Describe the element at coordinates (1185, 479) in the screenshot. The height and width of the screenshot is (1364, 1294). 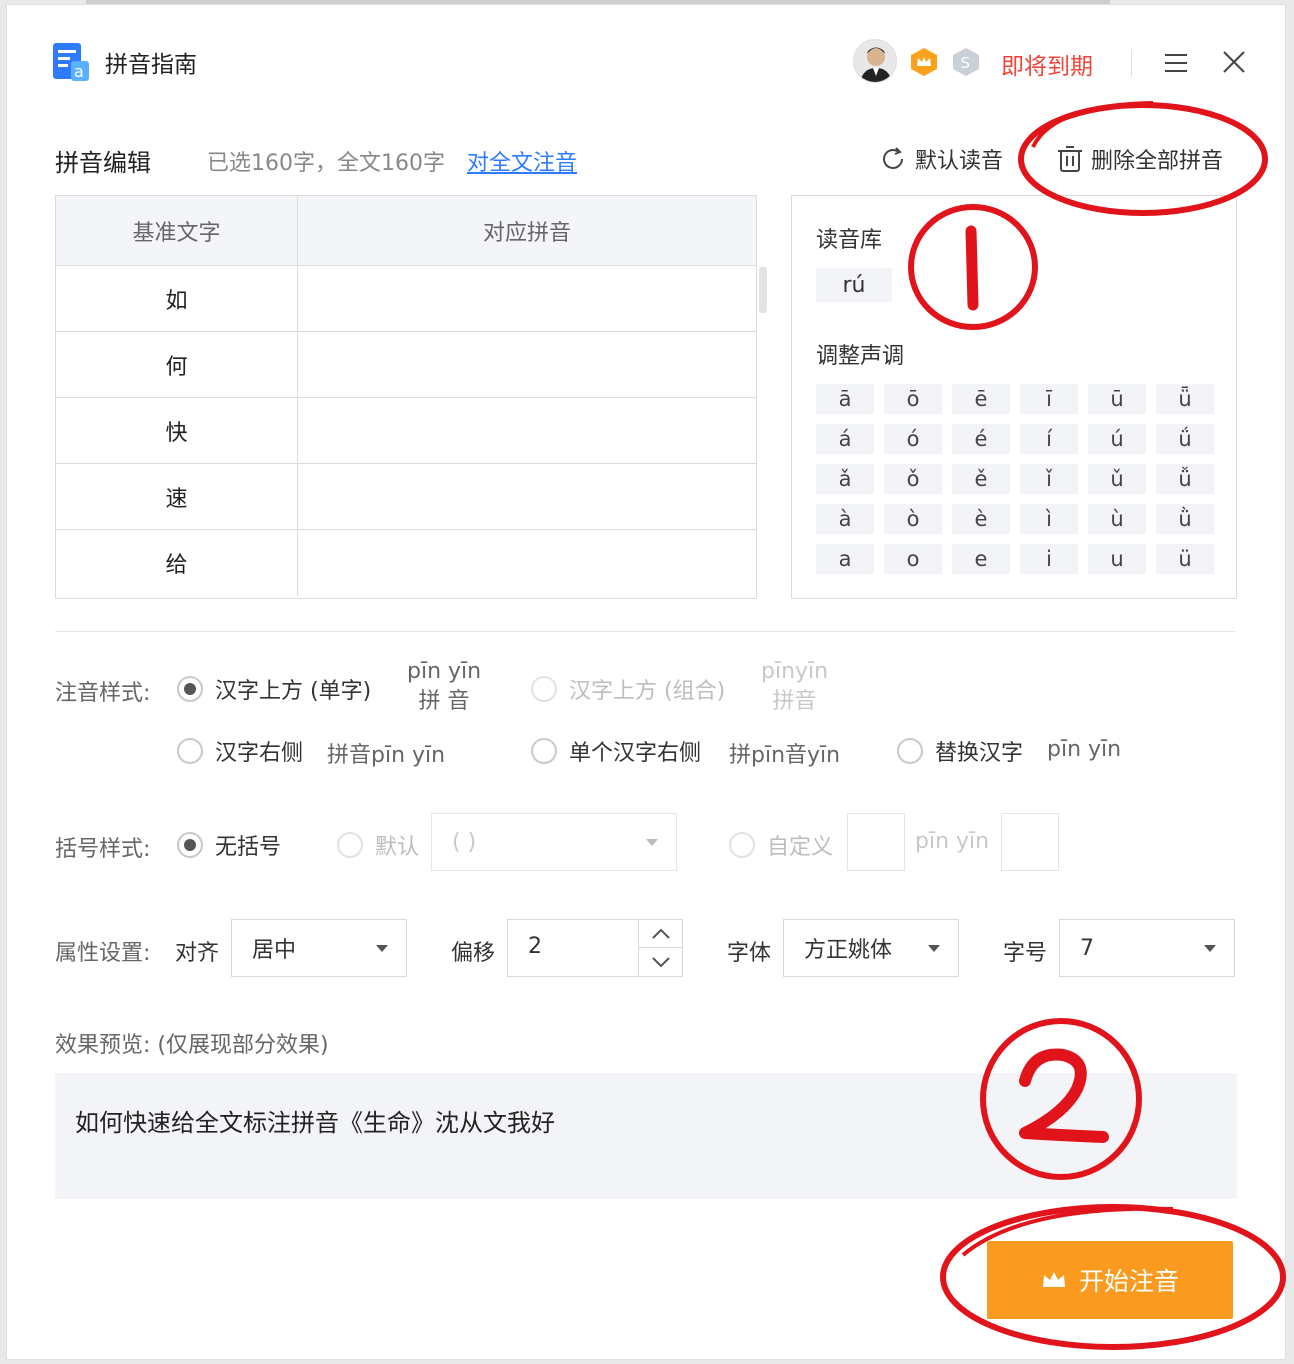
I see `tone-button: ǚ` at that location.